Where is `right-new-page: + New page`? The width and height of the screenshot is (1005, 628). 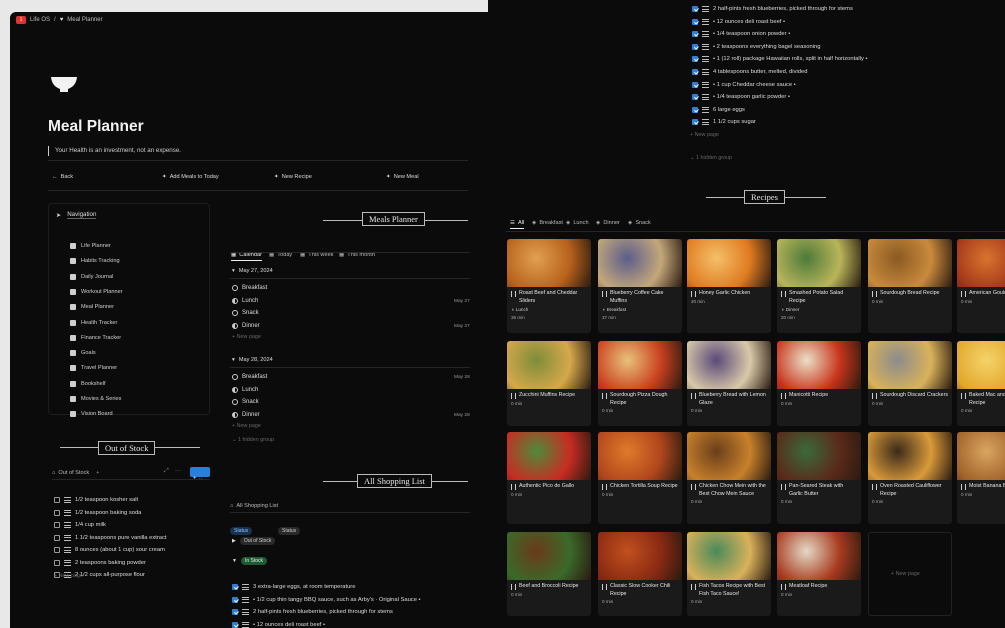
right-new-page: + New page is located at coordinates (704, 135).